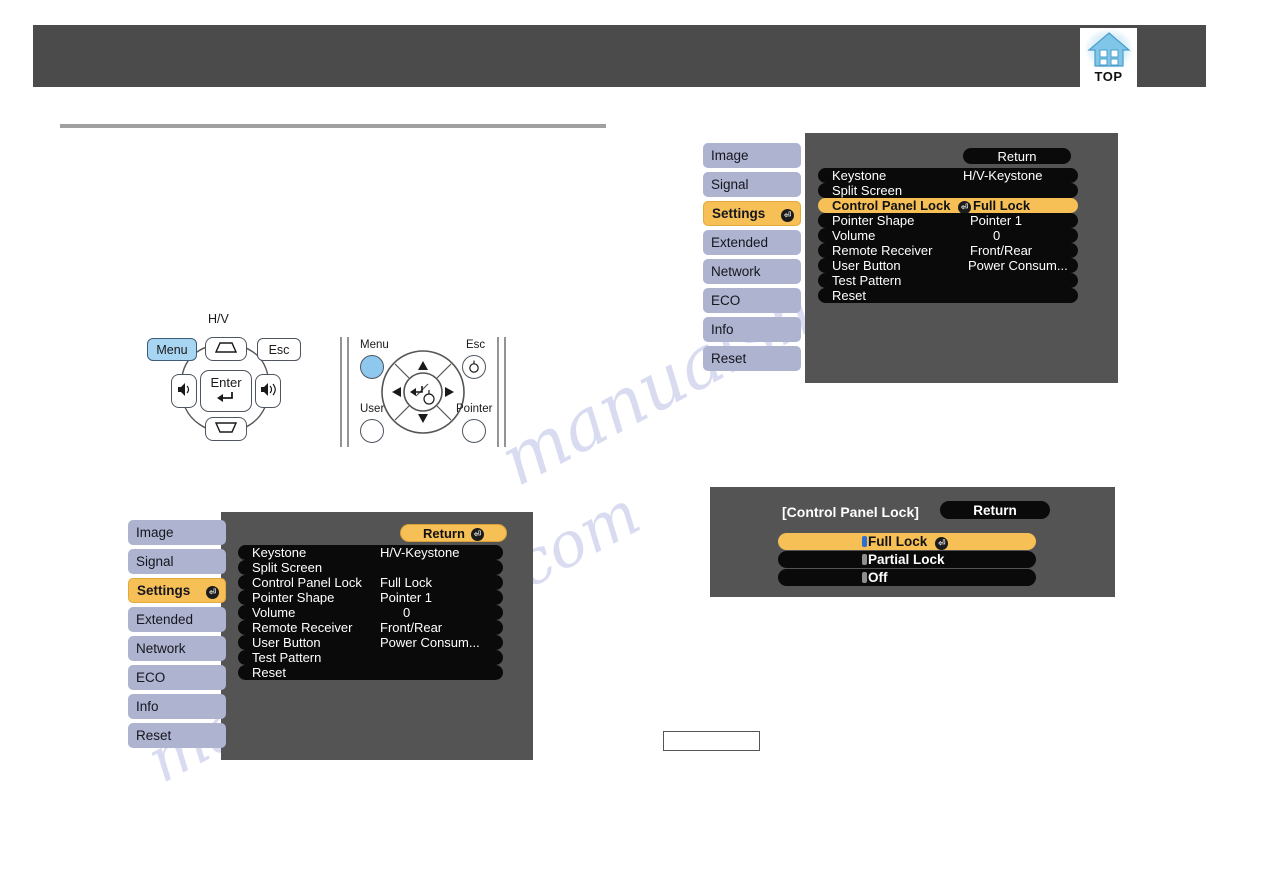 The height and width of the screenshot is (893, 1263). What do you see at coordinates (907, 577) in the screenshot?
I see `dialog-option-off: Off` at bounding box center [907, 577].